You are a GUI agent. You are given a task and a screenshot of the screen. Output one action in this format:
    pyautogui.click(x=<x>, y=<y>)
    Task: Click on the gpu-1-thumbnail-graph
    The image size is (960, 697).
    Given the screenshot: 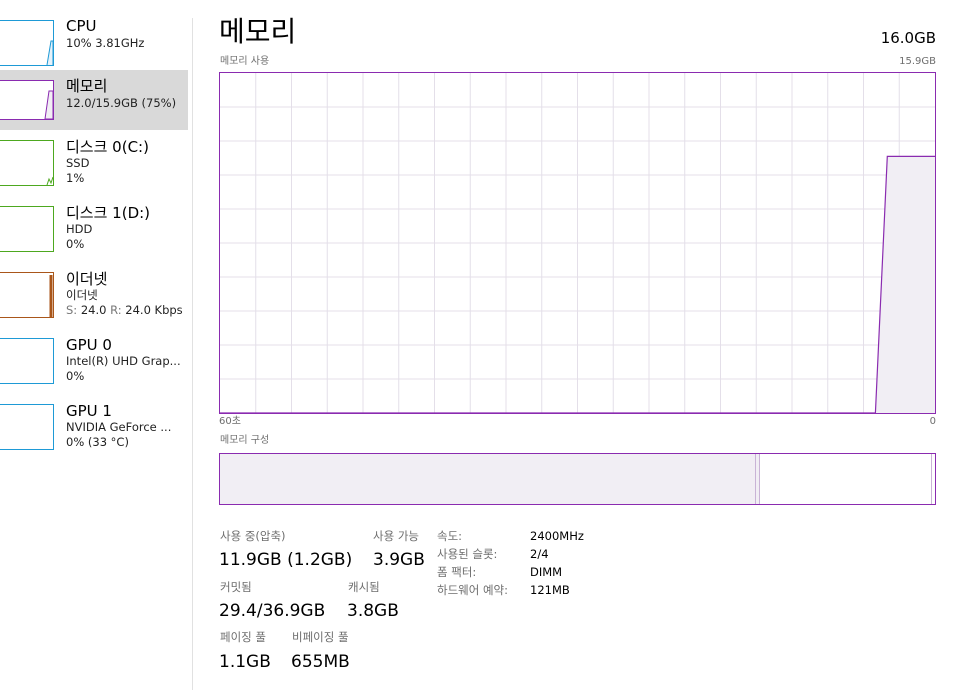 What is the action you would take?
    pyautogui.click(x=27, y=427)
    